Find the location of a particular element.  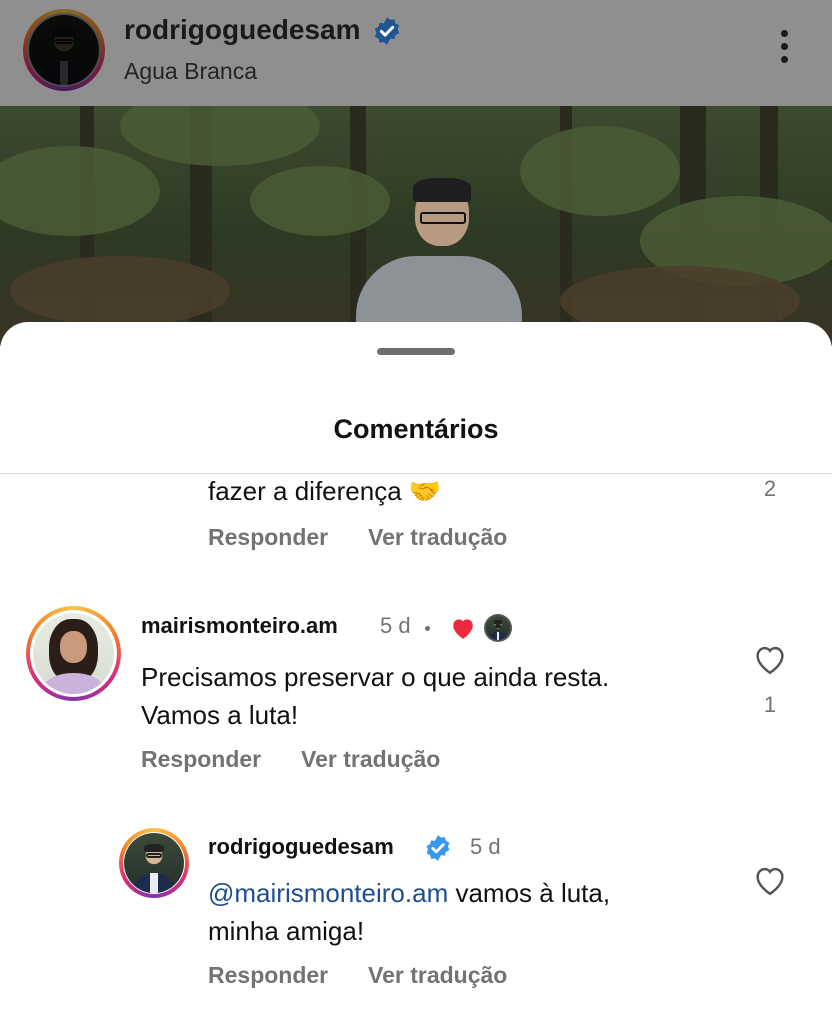

comment-text-line: @mairismonteiro.am vamos à luta, is located at coordinates (409, 893).